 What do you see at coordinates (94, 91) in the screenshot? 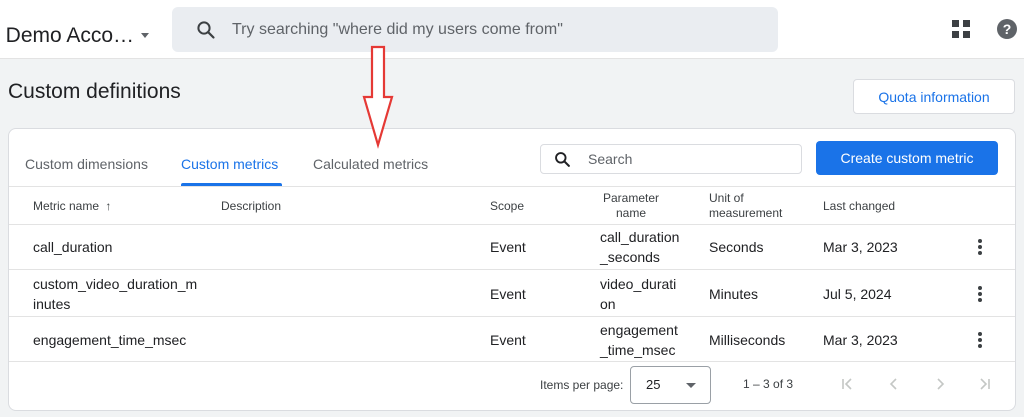
I see `page-title: Custom definitions` at bounding box center [94, 91].